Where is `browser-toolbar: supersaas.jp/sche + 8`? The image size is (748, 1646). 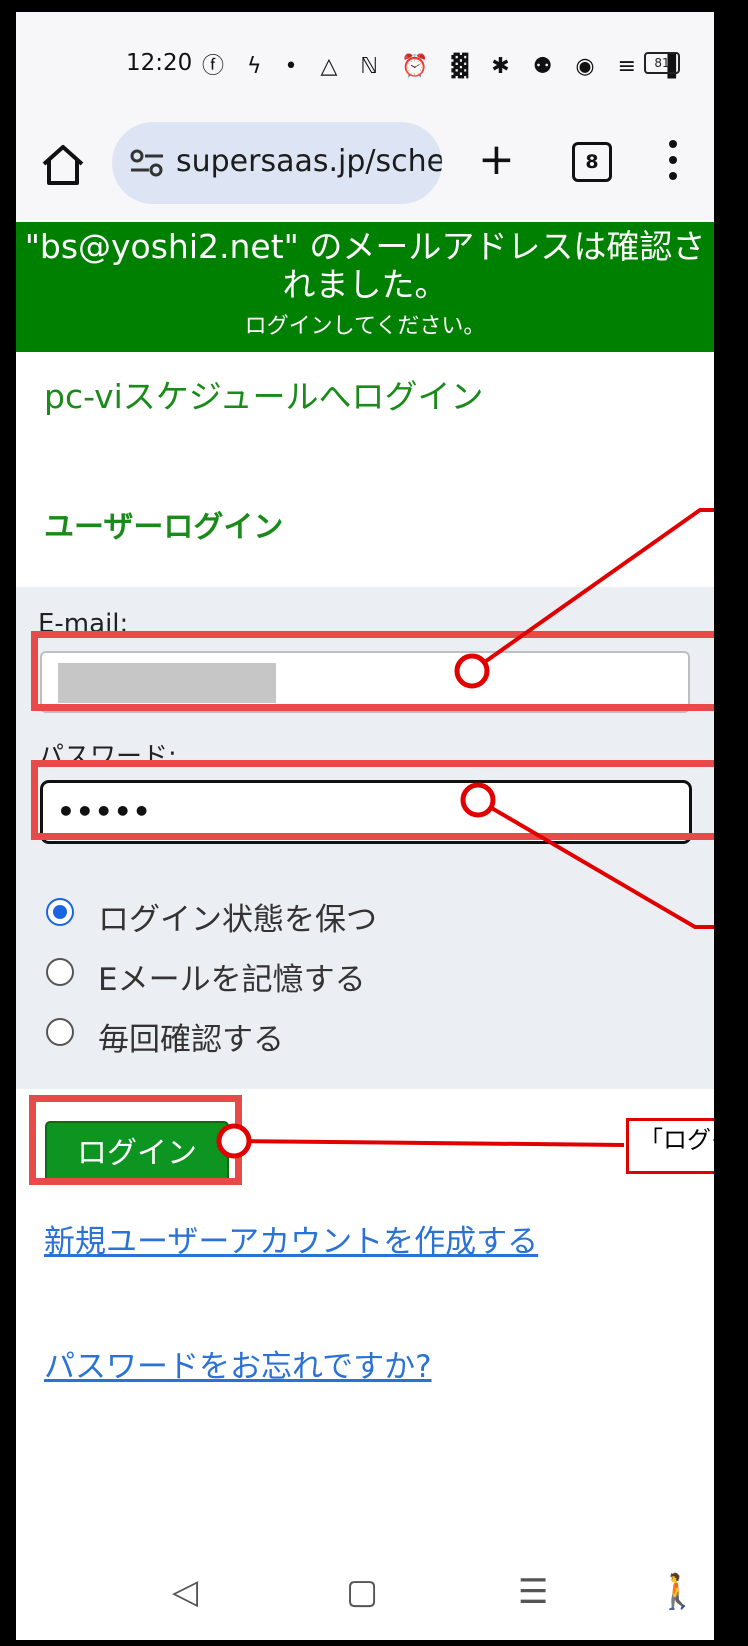
browser-toolbar: supersaas.jp/sche + 8 is located at coordinates (365, 166).